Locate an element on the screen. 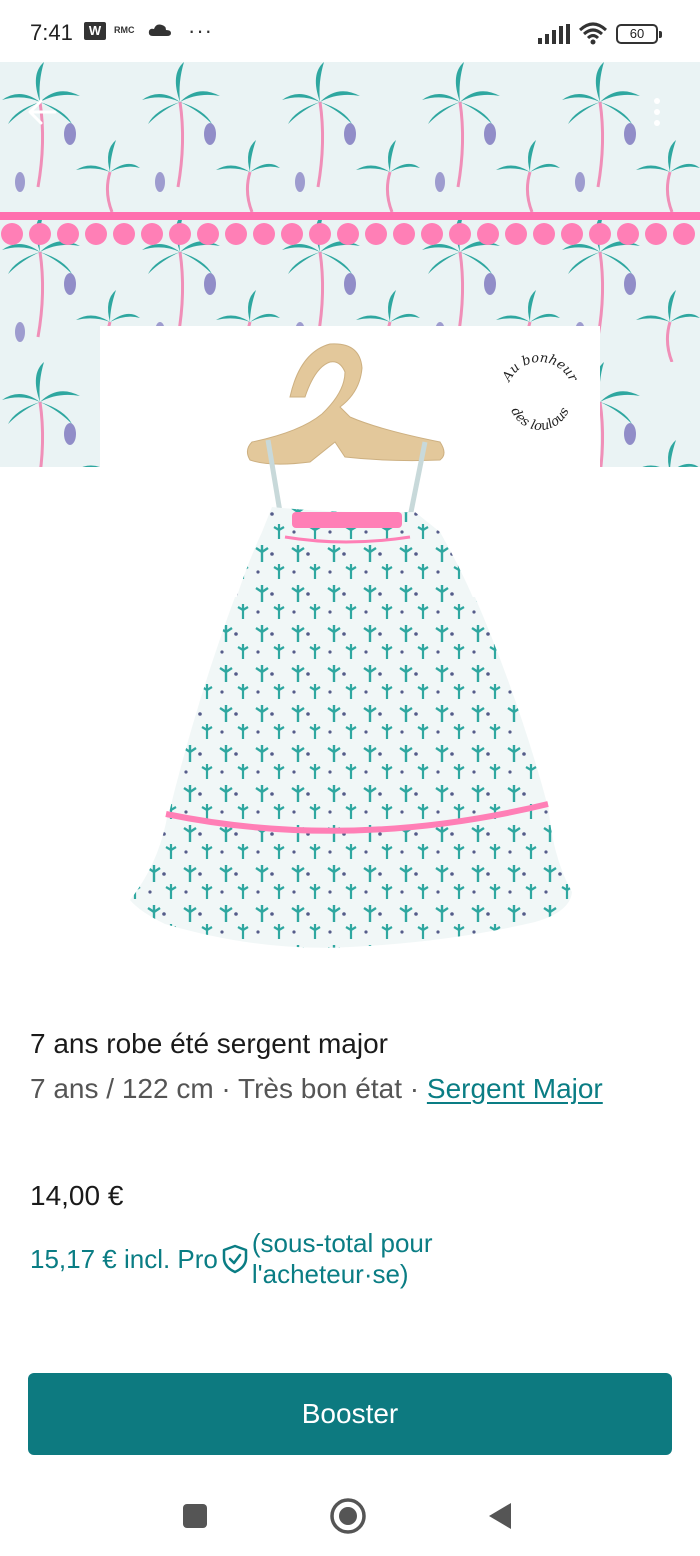 The image size is (700, 1556). recents-square-icon is located at coordinates (195, 1516).